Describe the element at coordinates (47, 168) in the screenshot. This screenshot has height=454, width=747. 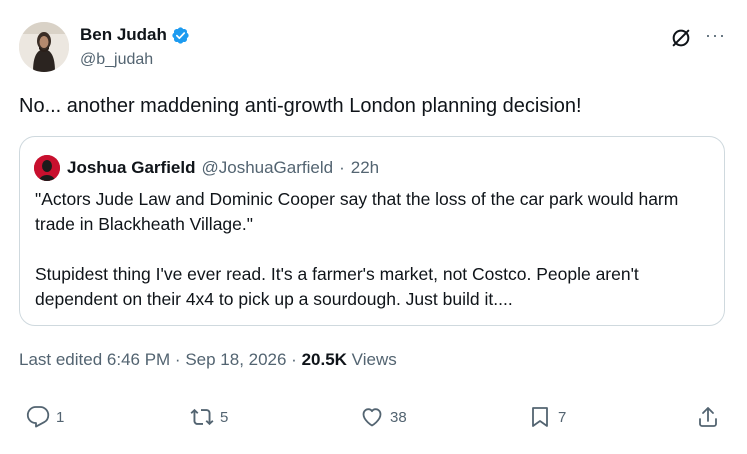
I see `quoted-author-avatar` at that location.